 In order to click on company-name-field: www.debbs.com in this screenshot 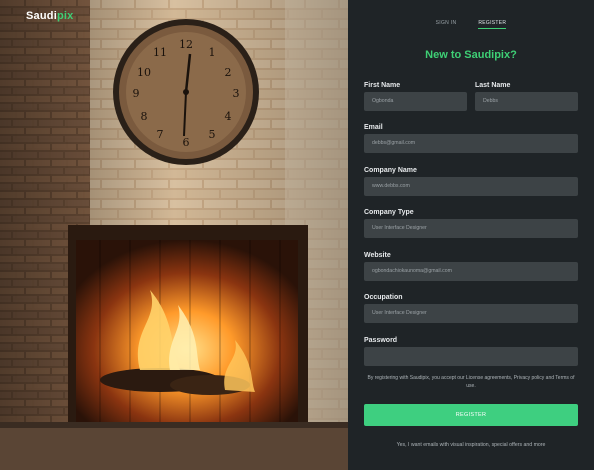, I will do `click(471, 186)`.